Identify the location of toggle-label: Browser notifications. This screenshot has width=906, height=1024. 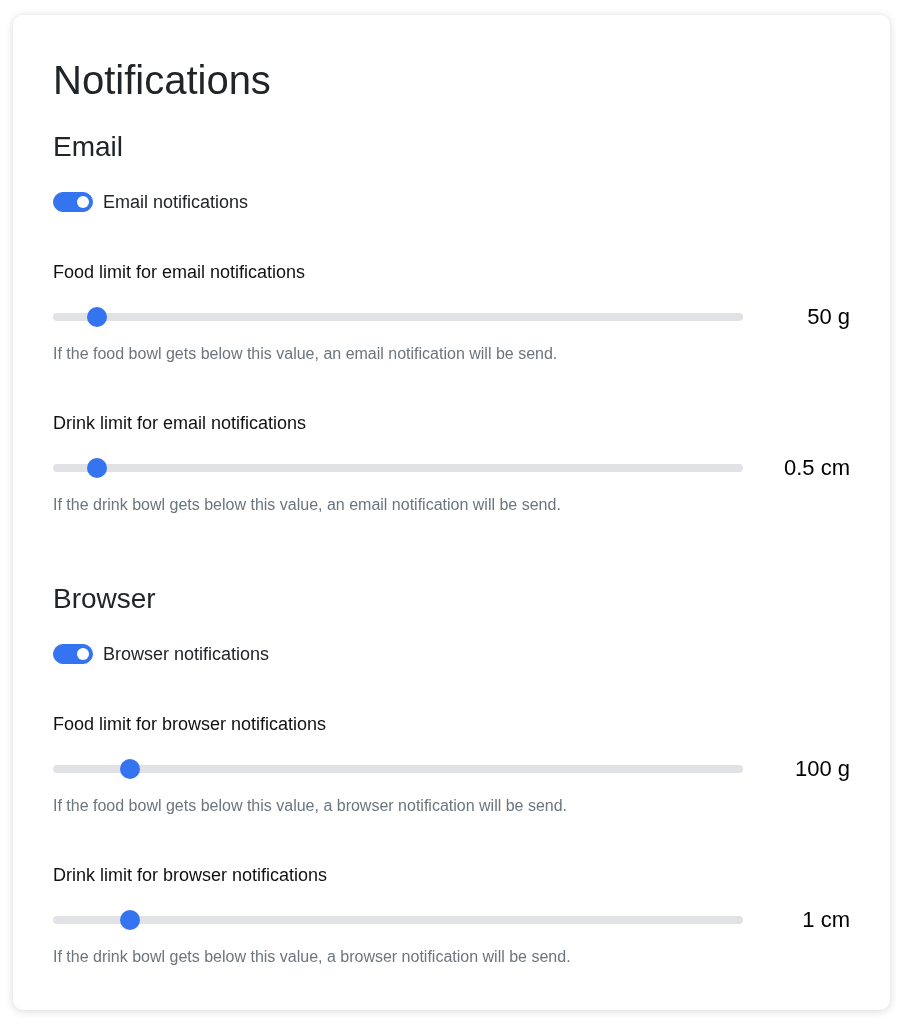
(186, 654).